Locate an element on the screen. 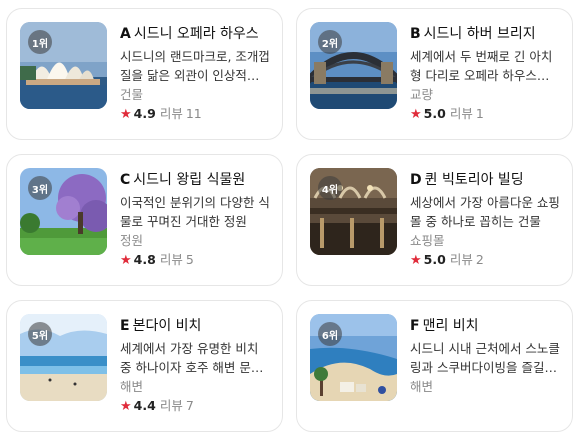 This screenshot has width=585, height=441. attraction-category: 건물 is located at coordinates (132, 94).